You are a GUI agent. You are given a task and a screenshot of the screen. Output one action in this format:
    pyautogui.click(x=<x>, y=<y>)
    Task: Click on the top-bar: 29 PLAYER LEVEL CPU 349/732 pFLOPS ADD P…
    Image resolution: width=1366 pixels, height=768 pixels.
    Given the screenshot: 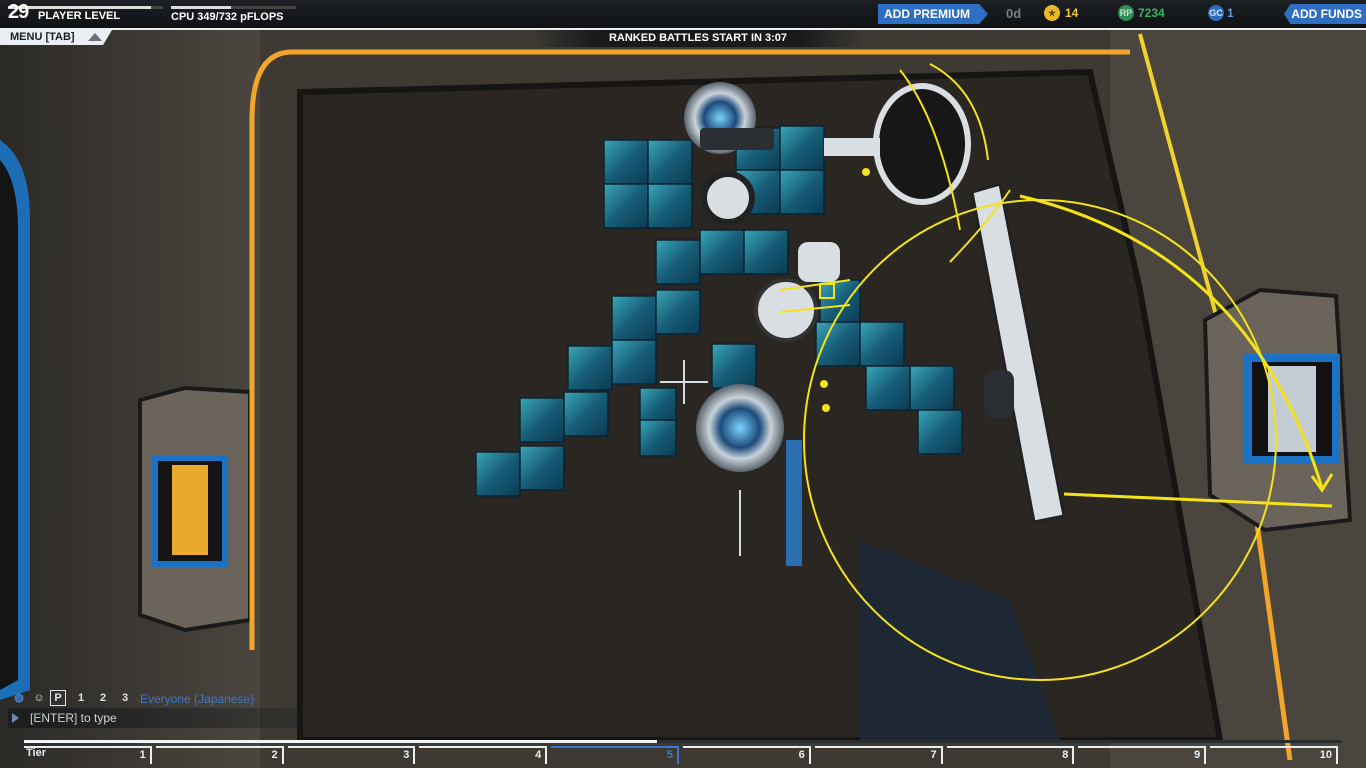 What is the action you would take?
    pyautogui.click(x=683, y=15)
    